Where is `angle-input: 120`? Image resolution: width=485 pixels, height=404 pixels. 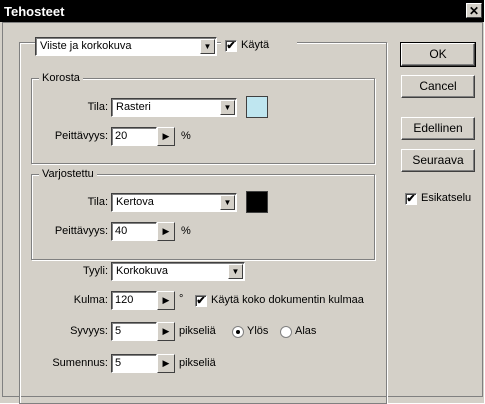
angle-input: 120 is located at coordinates (134, 300).